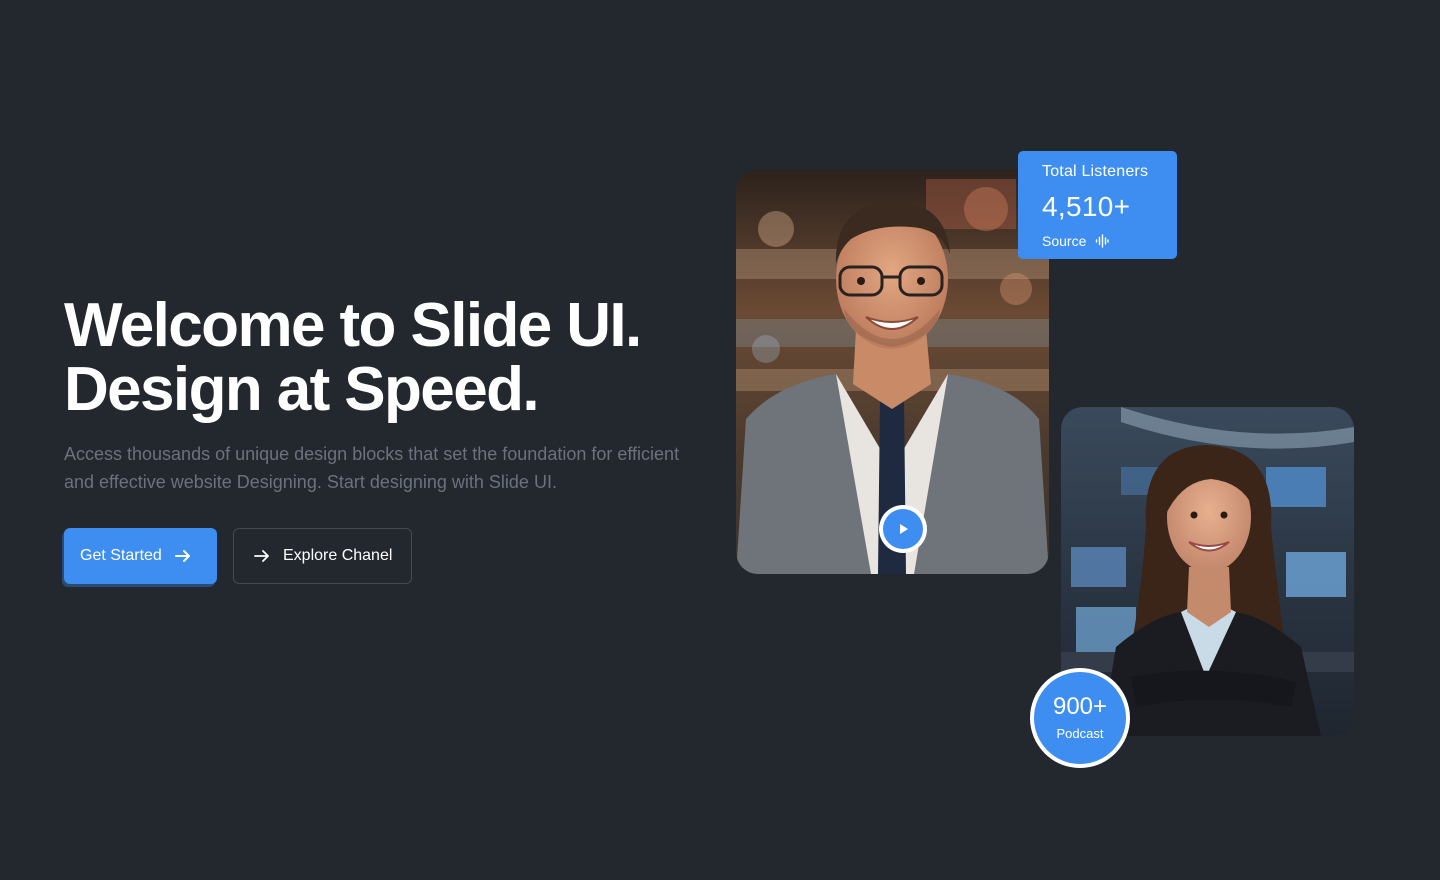 Image resolution: width=1440 pixels, height=880 pixels. What do you see at coordinates (1064, 241) in the screenshot?
I see `source-label: Source` at bounding box center [1064, 241].